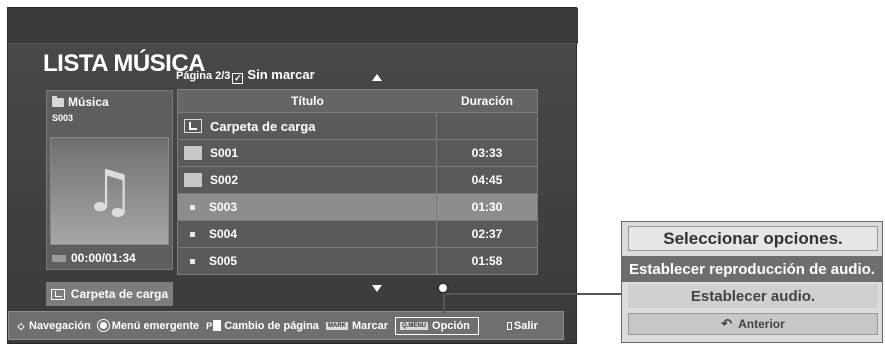  I want to click on unmark-checkbox-icon: ✓, so click(238, 78).